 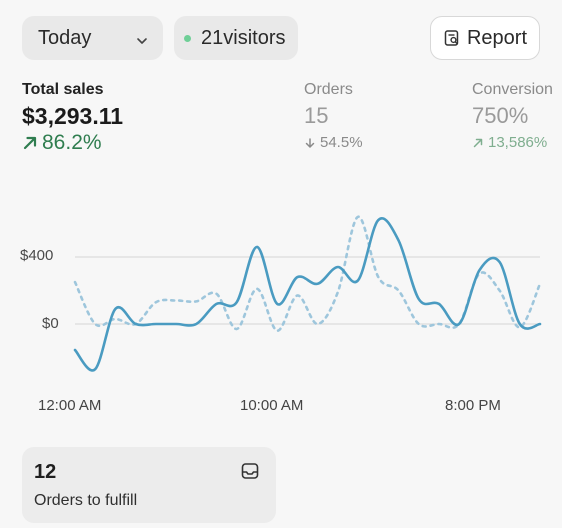 I want to click on live-visitors-badge: 21visitors, so click(x=236, y=38).